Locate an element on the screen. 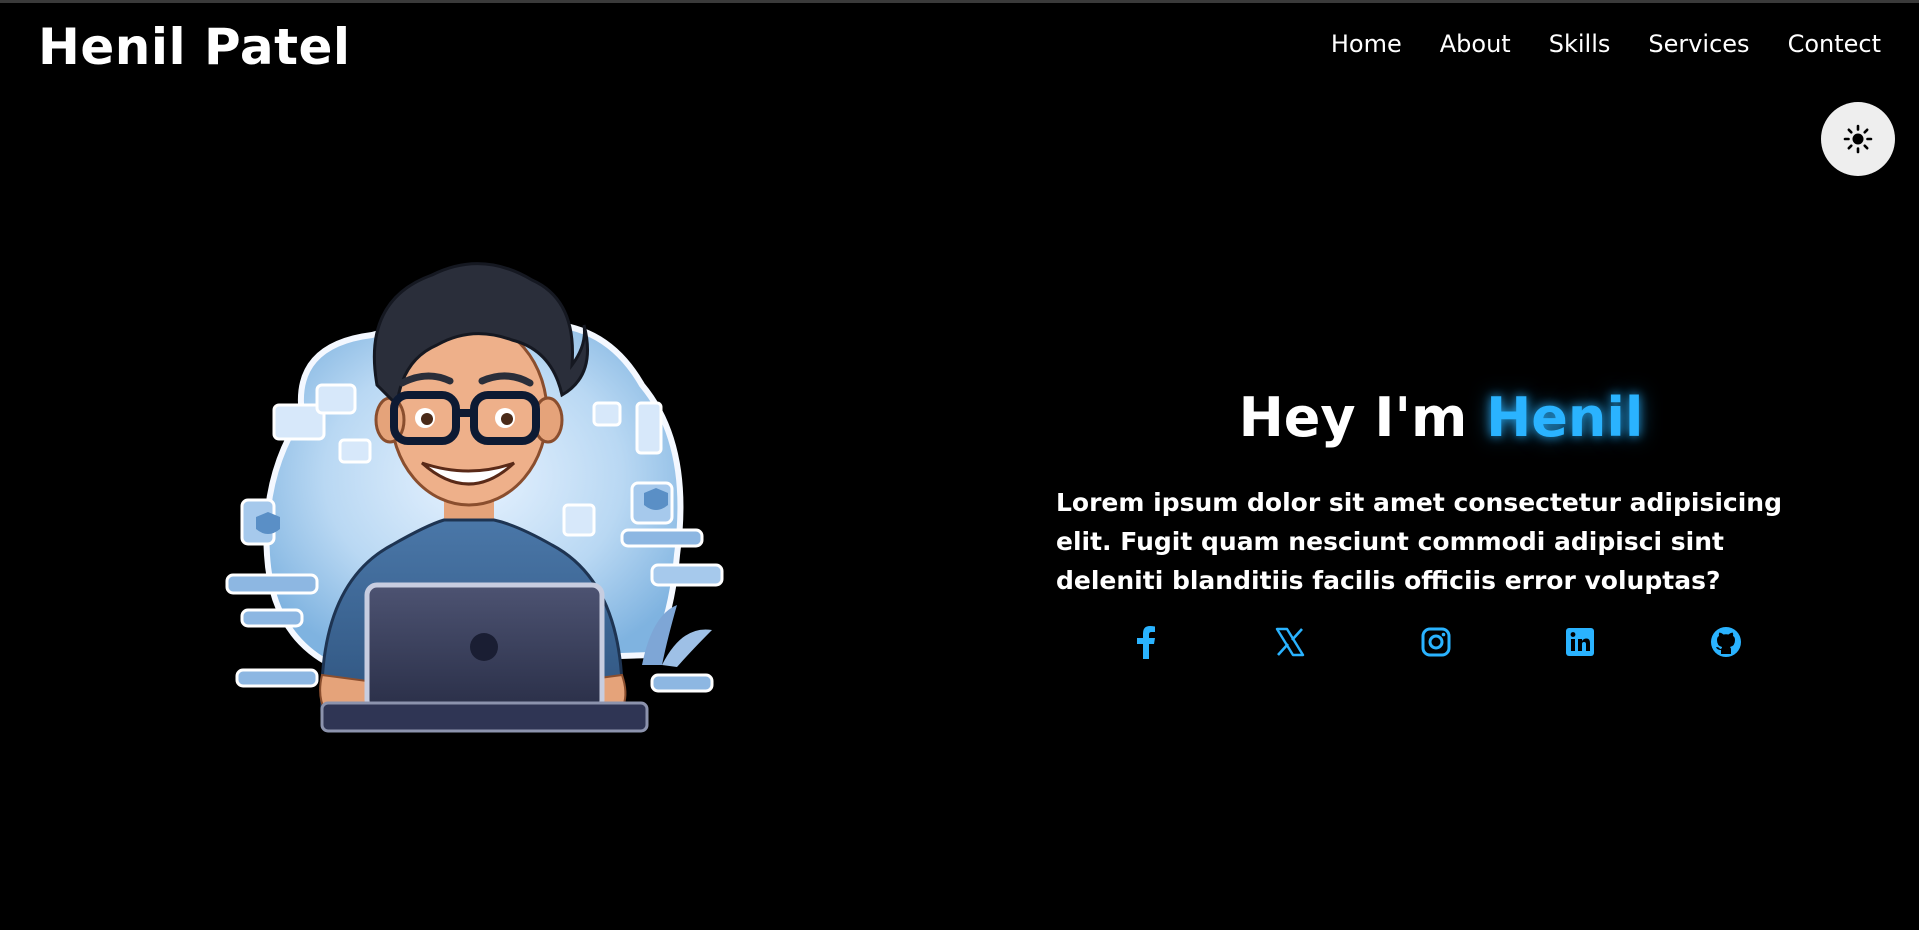  linkedin-link is located at coordinates (1580, 642).